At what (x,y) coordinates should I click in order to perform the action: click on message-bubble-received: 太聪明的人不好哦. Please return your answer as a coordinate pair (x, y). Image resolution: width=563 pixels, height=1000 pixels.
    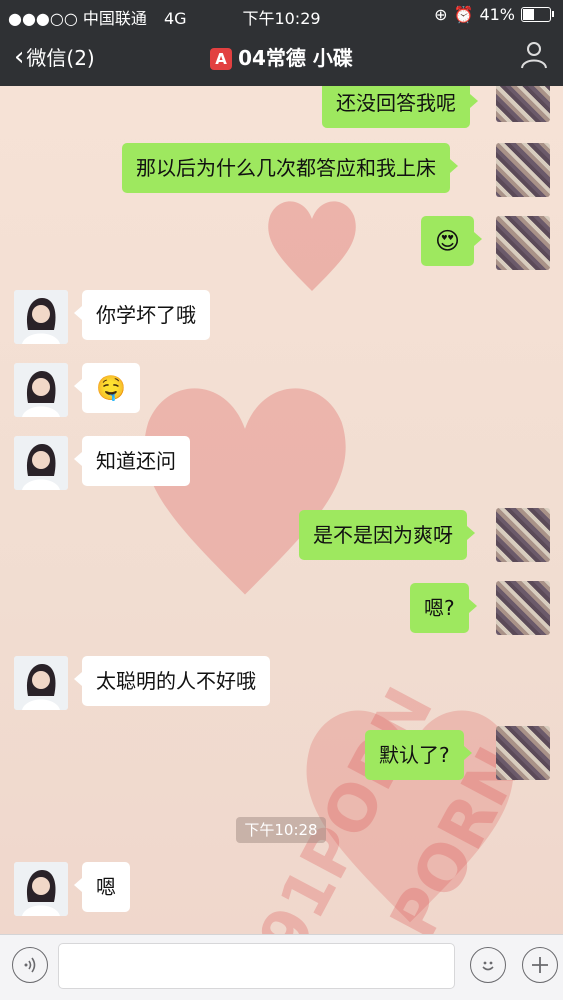
    Looking at the image, I should click on (172, 681).